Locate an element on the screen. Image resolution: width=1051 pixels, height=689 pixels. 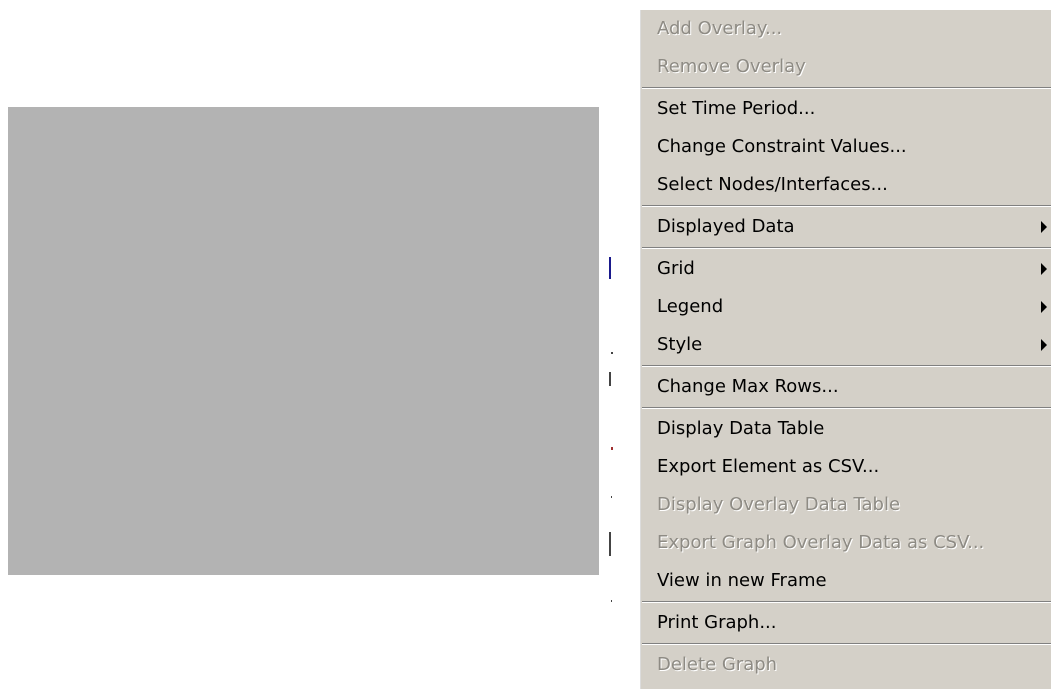
menu-item-label: Delete Graph is located at coordinates (717, 664).